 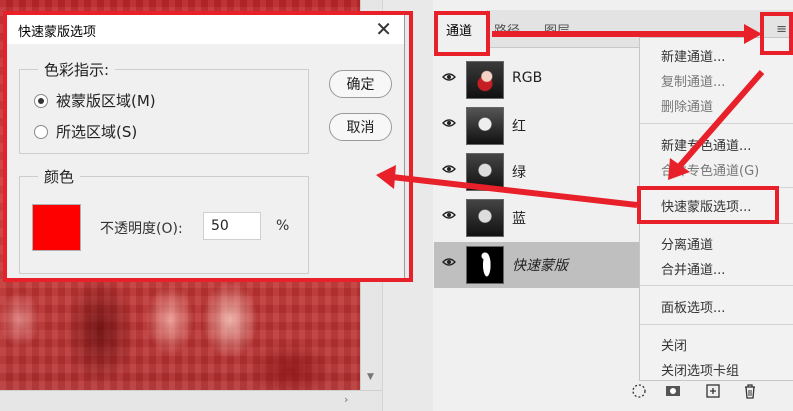 I want to click on channel-row-red: 红, so click(x=536, y=126).